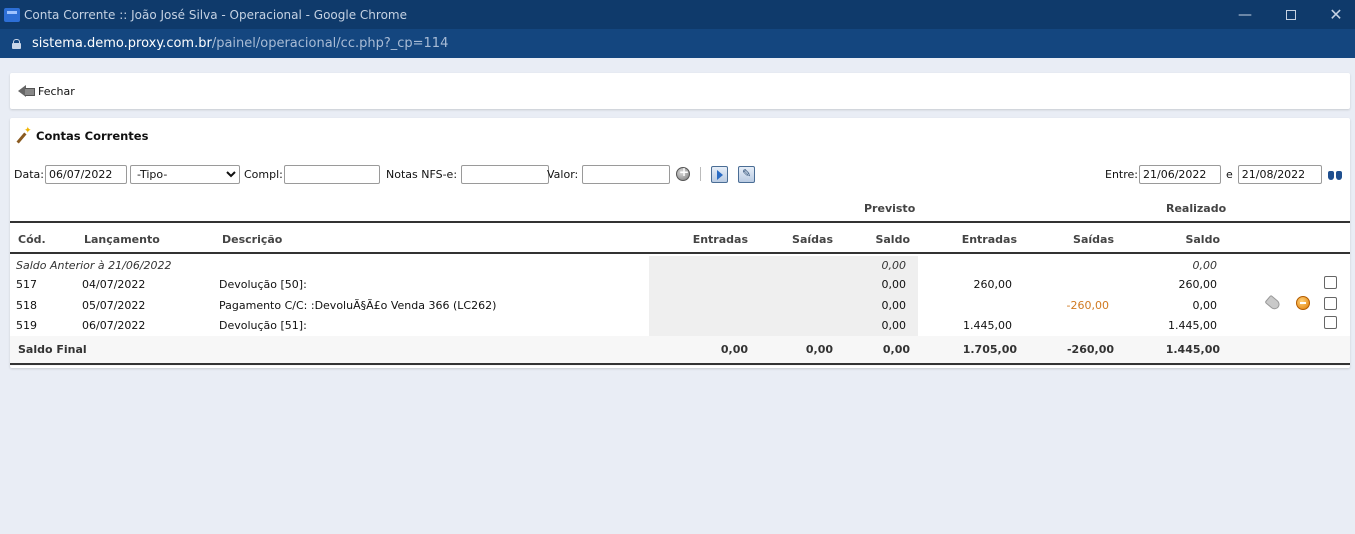 The image size is (1355, 534). I want to click on toolbar-separator, so click(700, 174).